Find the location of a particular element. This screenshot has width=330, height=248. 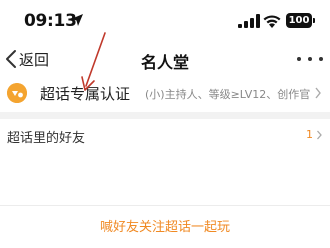

battery-icon: 100 is located at coordinates (299, 20).